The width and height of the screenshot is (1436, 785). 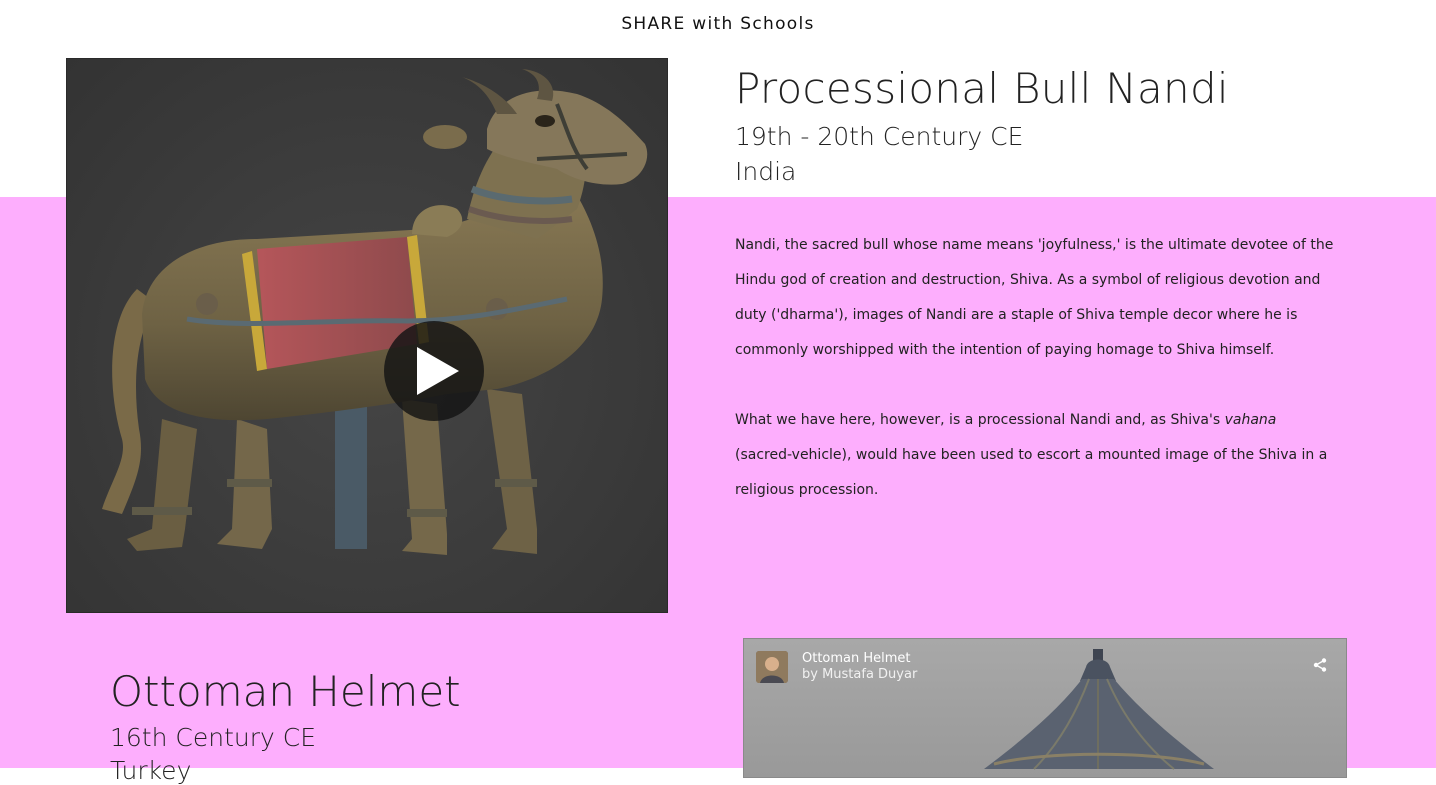 What do you see at coordinates (982, 88) in the screenshot?
I see `artifact-title: Processional Bull Nandi` at bounding box center [982, 88].